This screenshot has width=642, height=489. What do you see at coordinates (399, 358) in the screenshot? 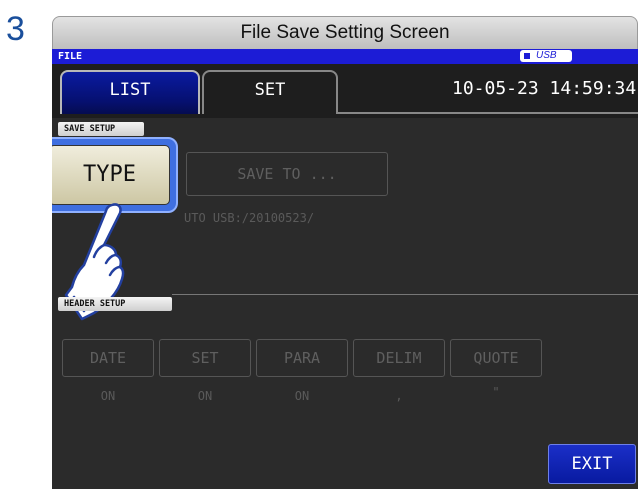
I see `header-delim-button: DELIM` at bounding box center [399, 358].